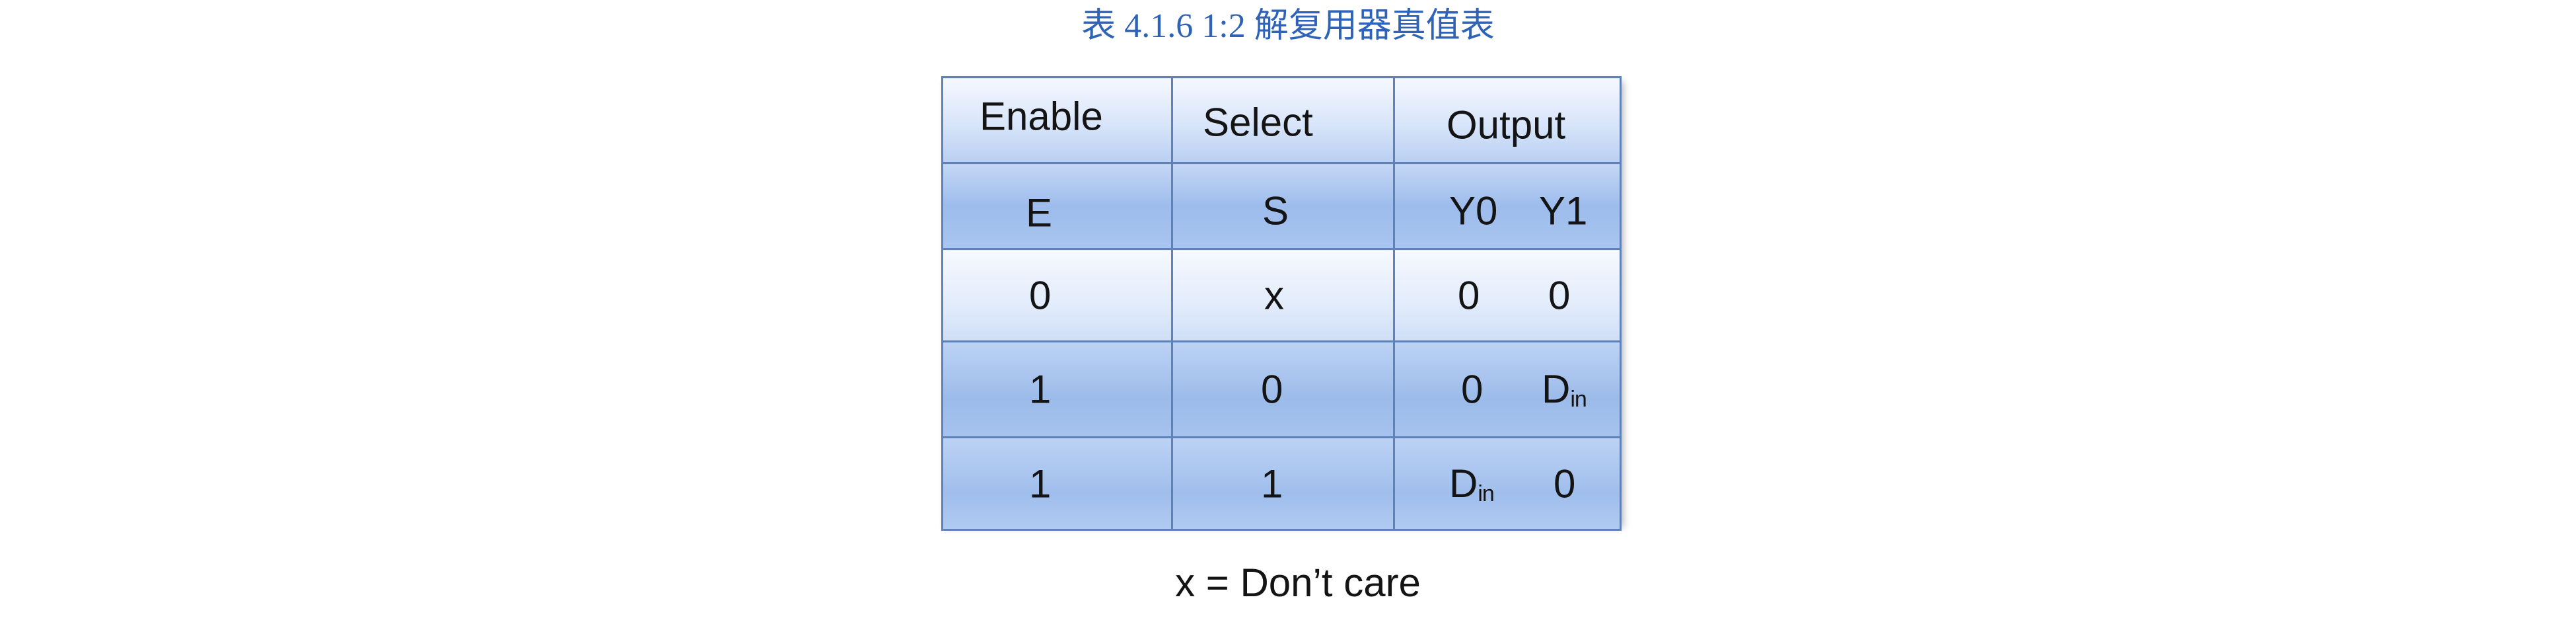 The height and width of the screenshot is (626, 2576). What do you see at coordinates (1507, 389) in the screenshot?
I see `row2-y-cell: 0 Din` at bounding box center [1507, 389].